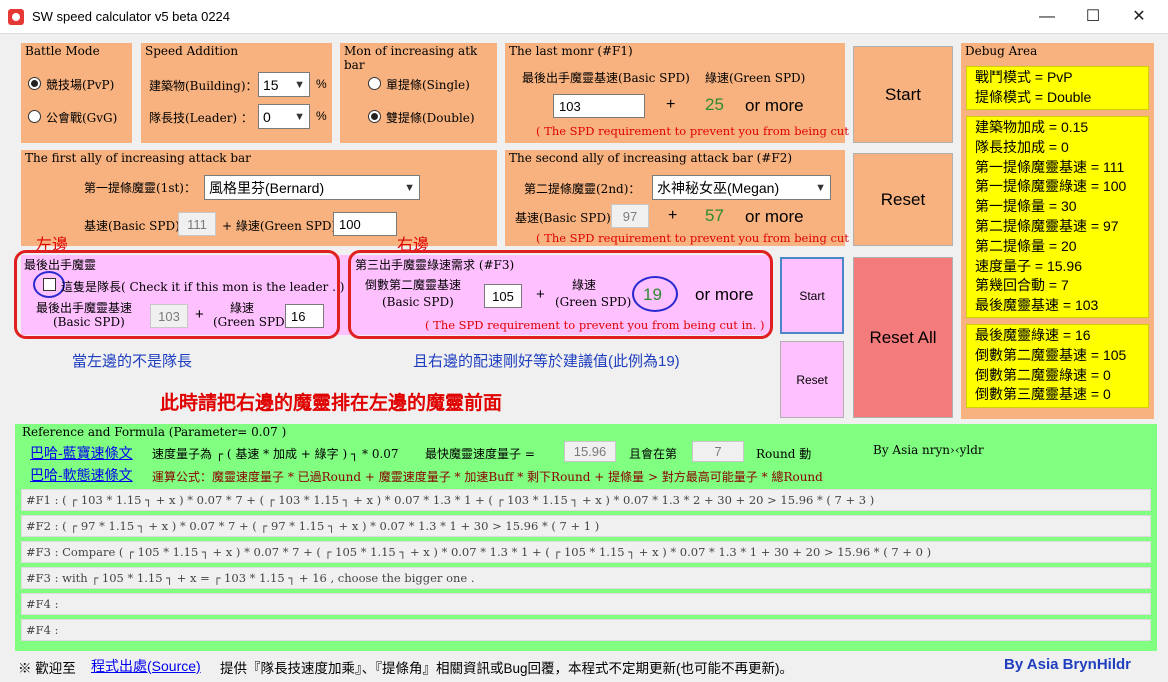 The width and height of the screenshot is (1168, 682). What do you see at coordinates (418, 302) in the screenshot?
I see `third-req-basic-label-en: (Basic SPD)` at bounding box center [418, 302].